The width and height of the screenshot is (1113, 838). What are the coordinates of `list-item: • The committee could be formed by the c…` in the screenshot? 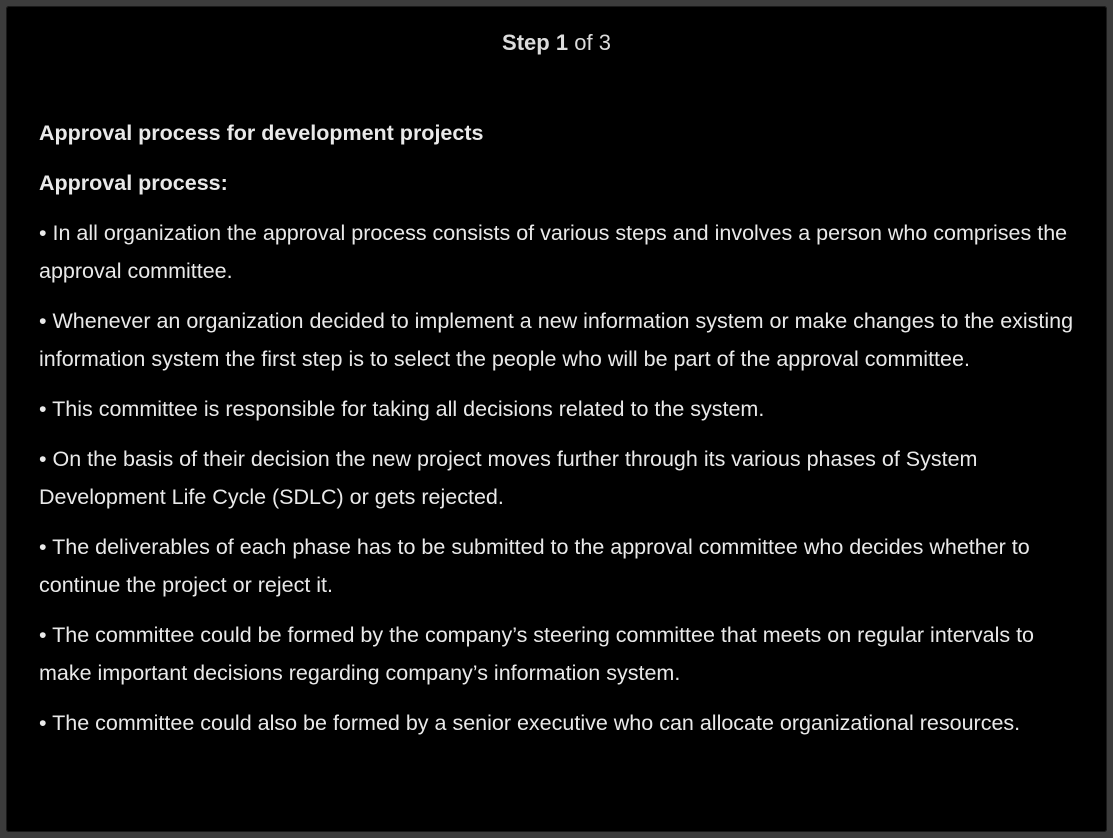 It's located at (537, 654).